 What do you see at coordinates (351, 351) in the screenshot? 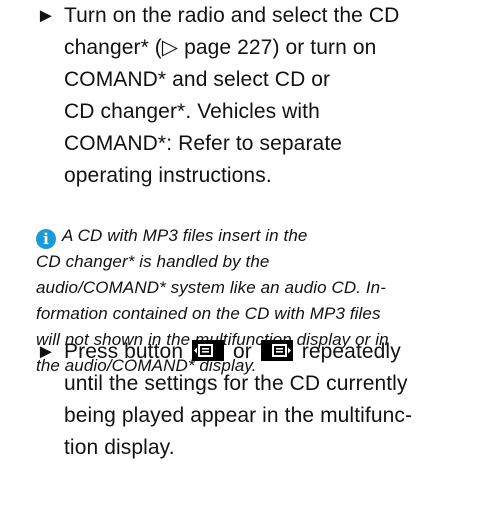
I see `step-2-suffix: repeatedly` at bounding box center [351, 351].